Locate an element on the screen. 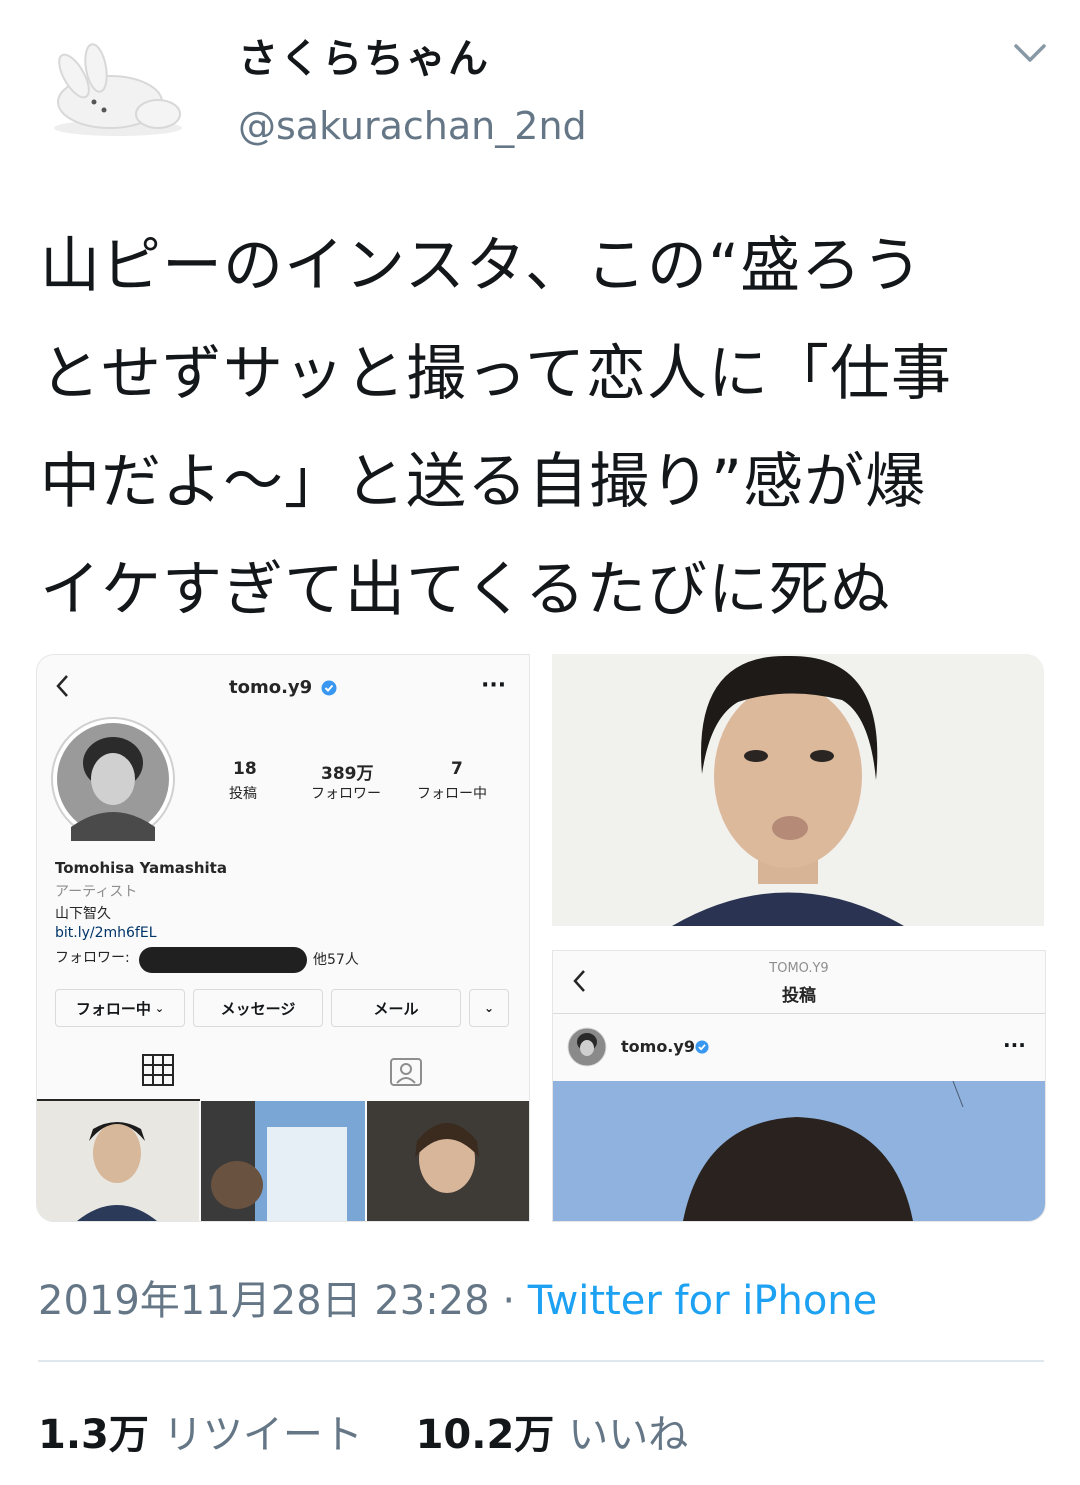 The width and height of the screenshot is (1080, 1485). tweet-line: 中だよ〜」と送る自撮り”感が爆 is located at coordinates (483, 482).